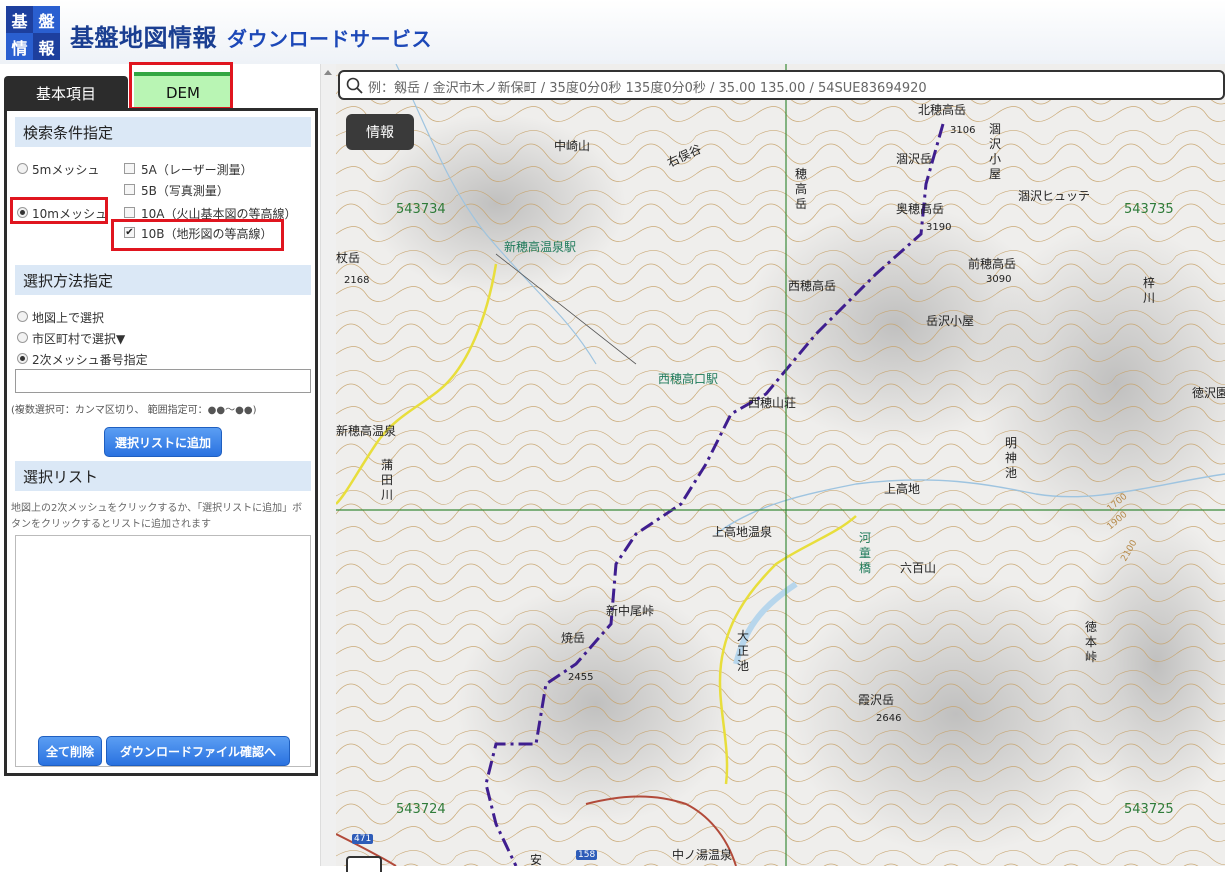 Image resolution: width=1225 pixels, height=872 pixels. What do you see at coordinates (581, 677) in the screenshot?
I see `elevation-label: 2455` at bounding box center [581, 677].